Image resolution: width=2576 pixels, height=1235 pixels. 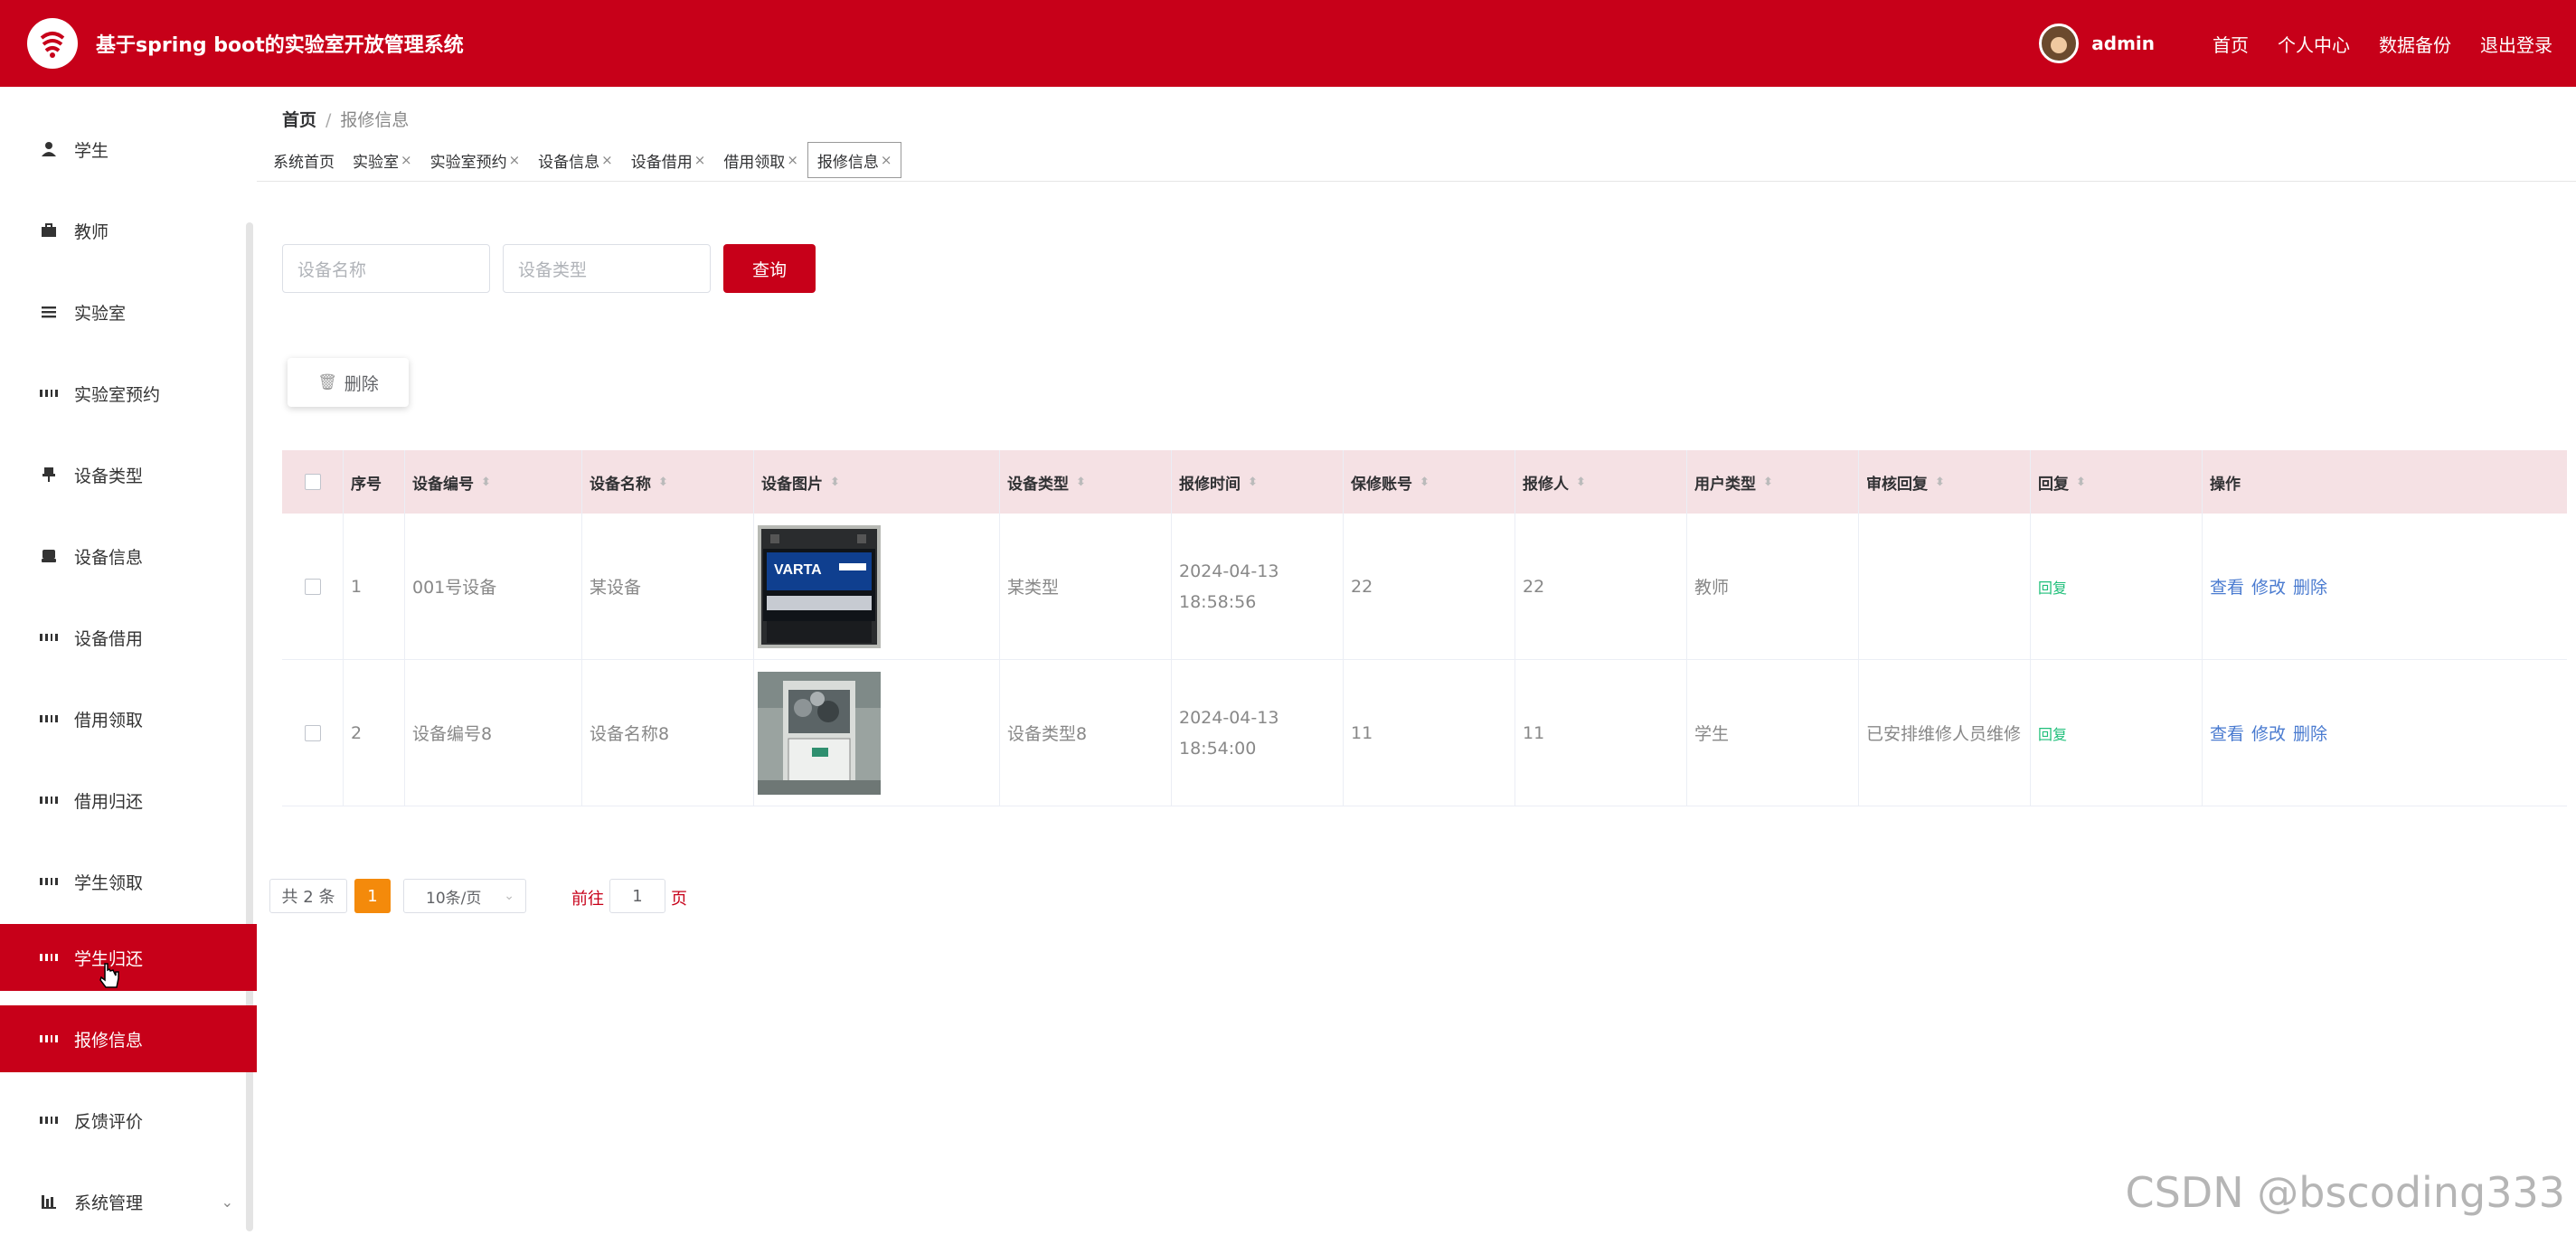 What do you see at coordinates (2415, 44) in the screenshot?
I see `nav-backup-link: 数据备份` at bounding box center [2415, 44].